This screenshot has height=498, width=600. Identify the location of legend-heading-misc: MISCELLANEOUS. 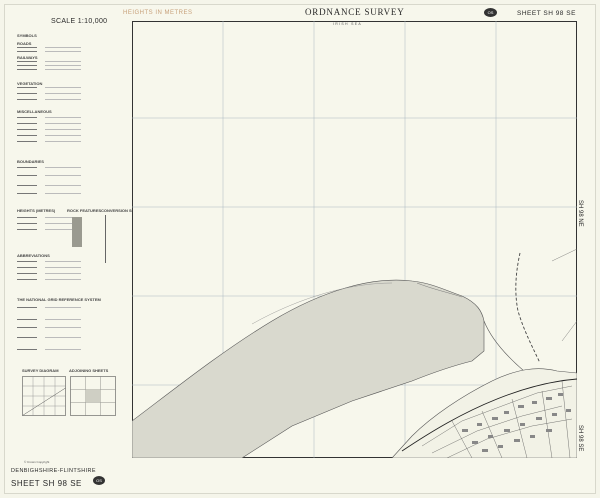
(34, 111).